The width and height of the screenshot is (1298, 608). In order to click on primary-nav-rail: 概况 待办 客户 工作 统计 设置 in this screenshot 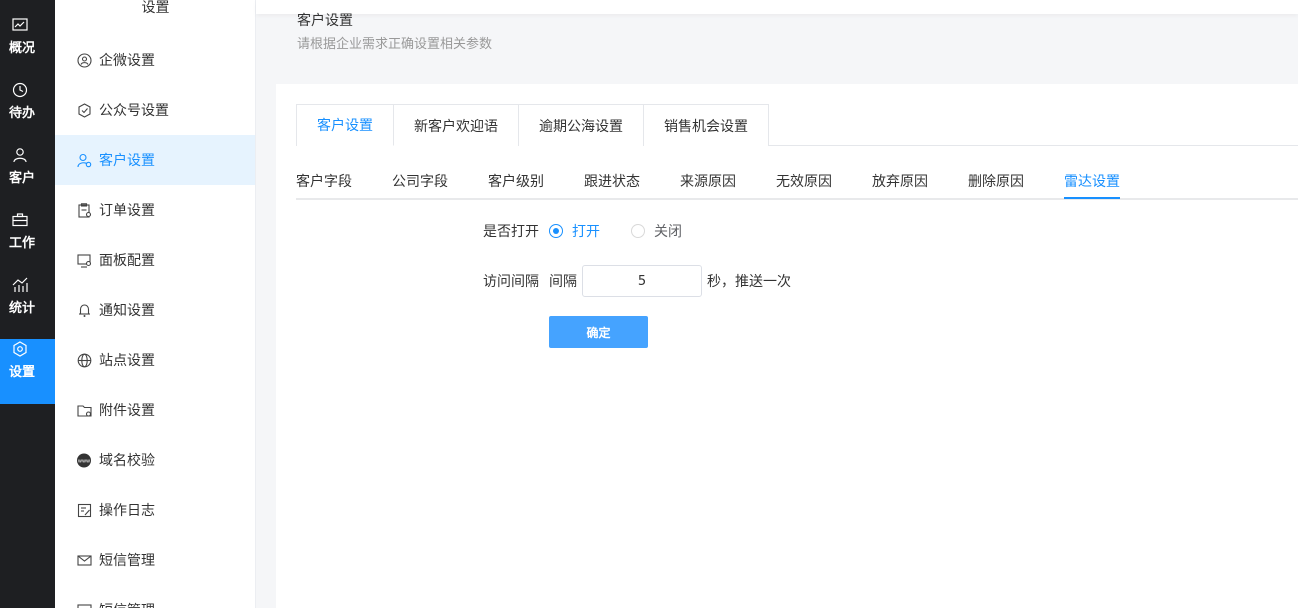, I will do `click(27, 304)`.